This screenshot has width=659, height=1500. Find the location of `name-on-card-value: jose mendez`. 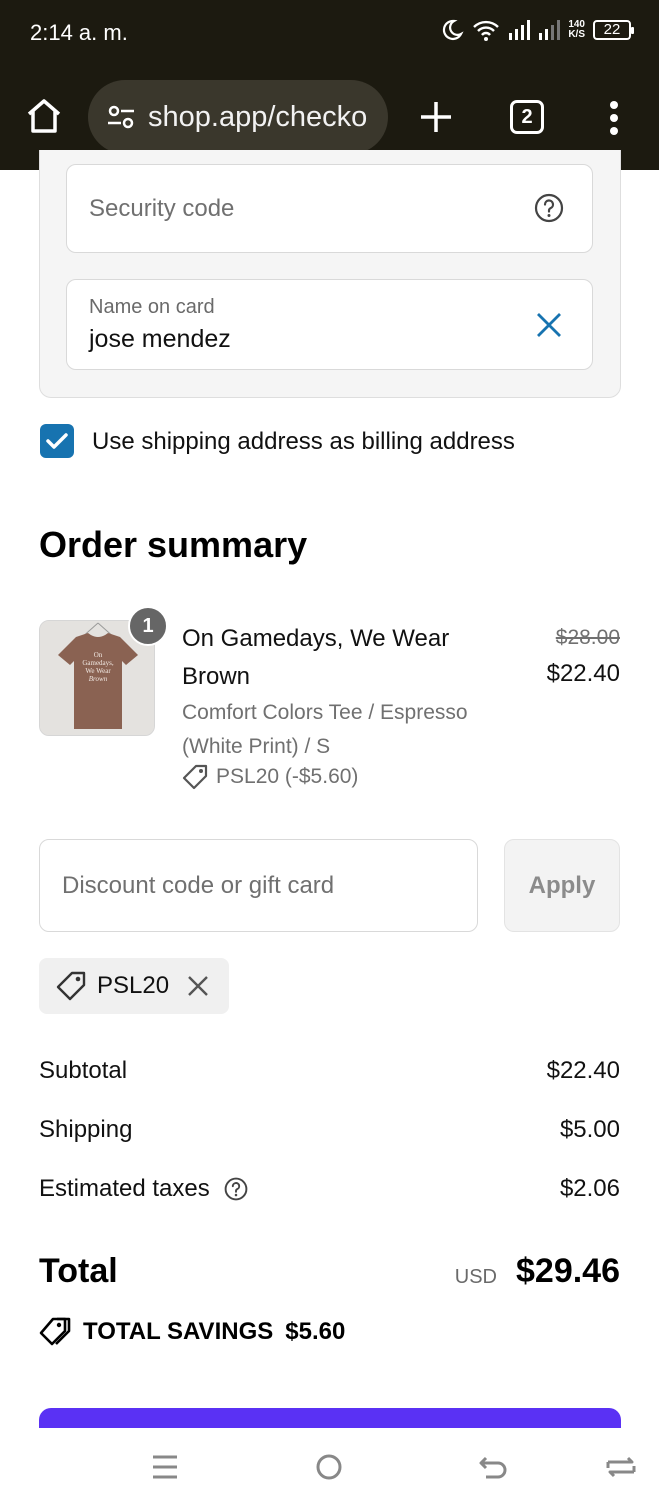

name-on-card-value: jose mendez is located at coordinates (160, 339).